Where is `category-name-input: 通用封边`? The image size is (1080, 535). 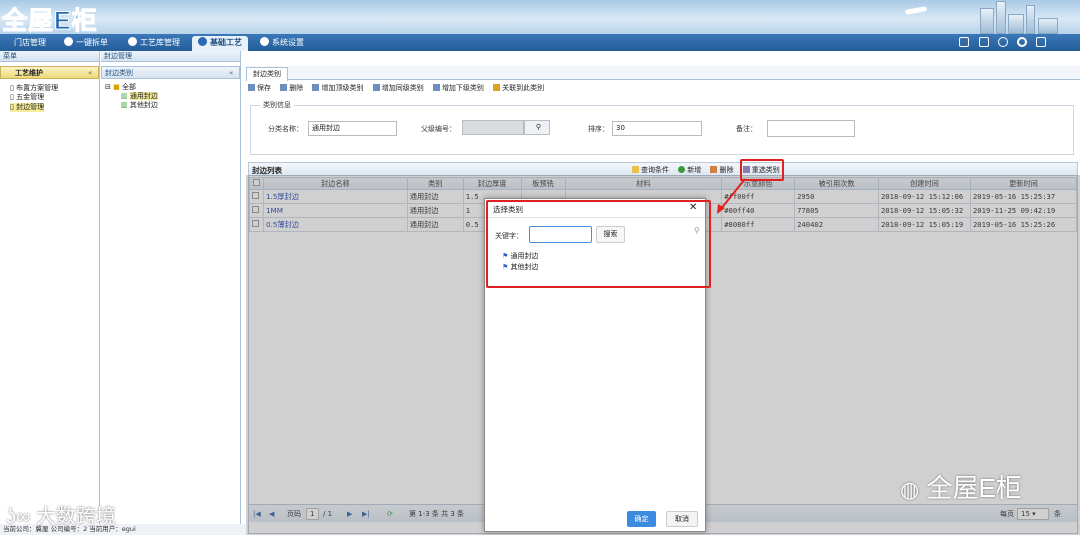 category-name-input: 通用封边 is located at coordinates (352, 128).